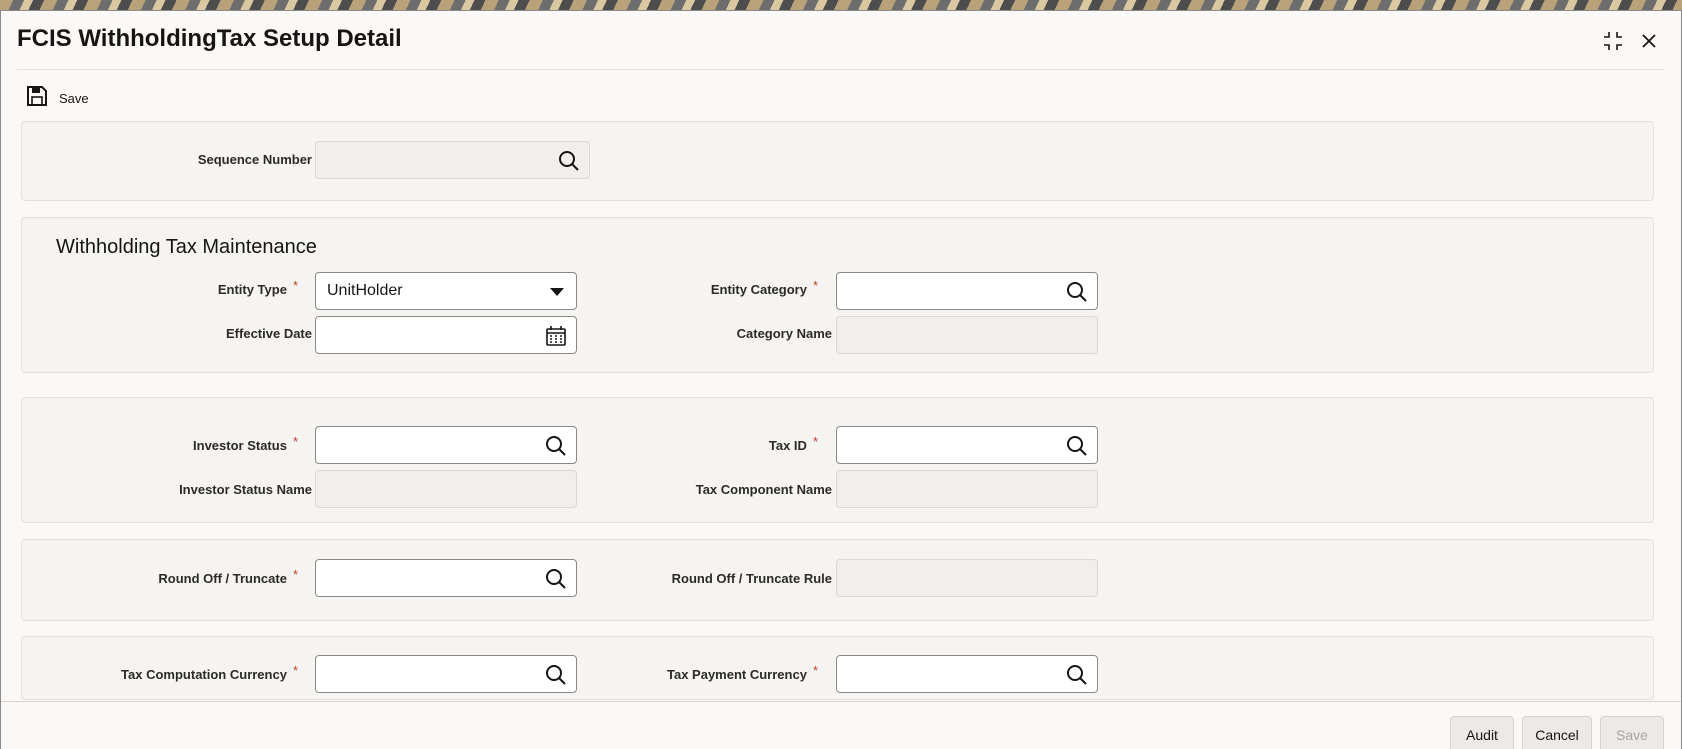  What do you see at coordinates (793, 443) in the screenshot?
I see `tax-id-label: Tax ID *` at bounding box center [793, 443].